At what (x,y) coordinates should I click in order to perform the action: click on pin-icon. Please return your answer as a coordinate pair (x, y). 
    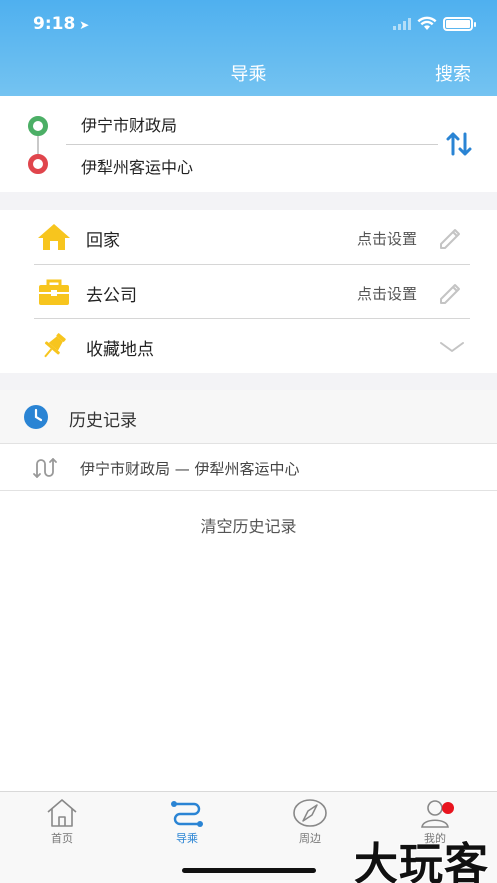
    Looking at the image, I should click on (54, 346).